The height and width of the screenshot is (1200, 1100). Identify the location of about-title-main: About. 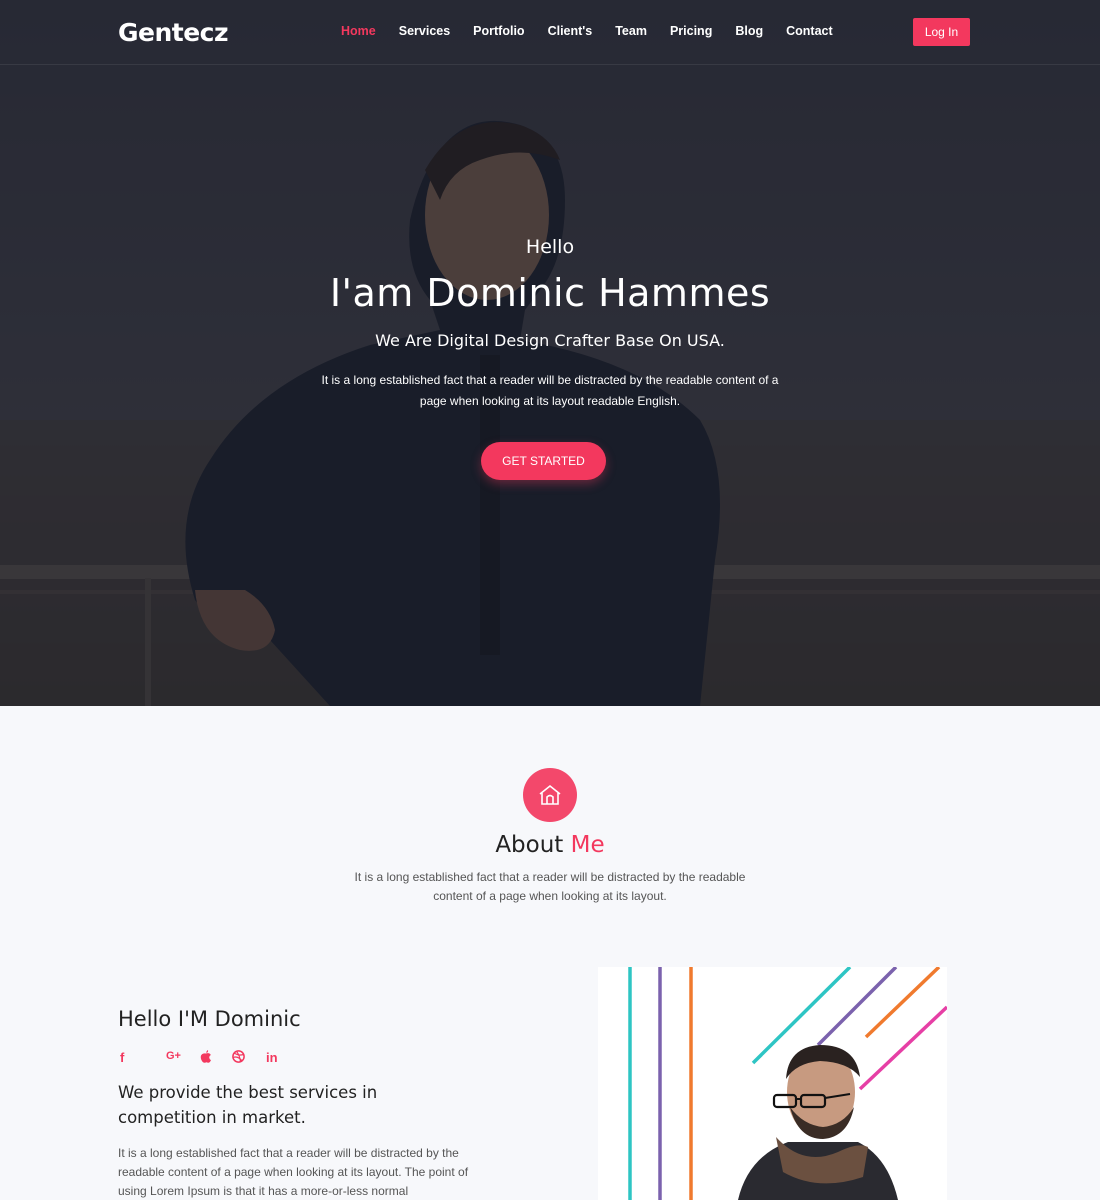
(529, 845).